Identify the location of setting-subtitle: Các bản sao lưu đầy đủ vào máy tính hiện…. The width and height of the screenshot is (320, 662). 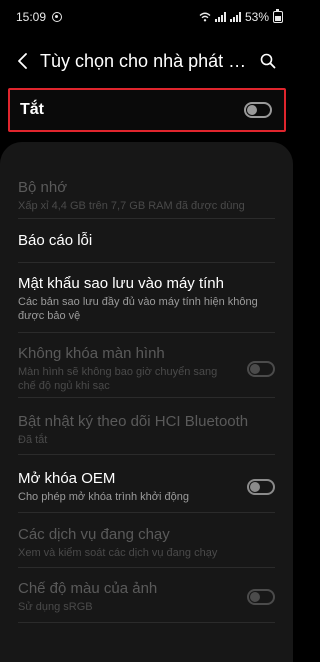
(138, 309).